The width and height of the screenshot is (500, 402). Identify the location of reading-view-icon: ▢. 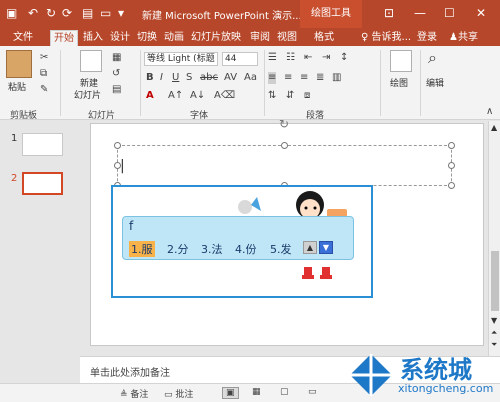
(284, 392).